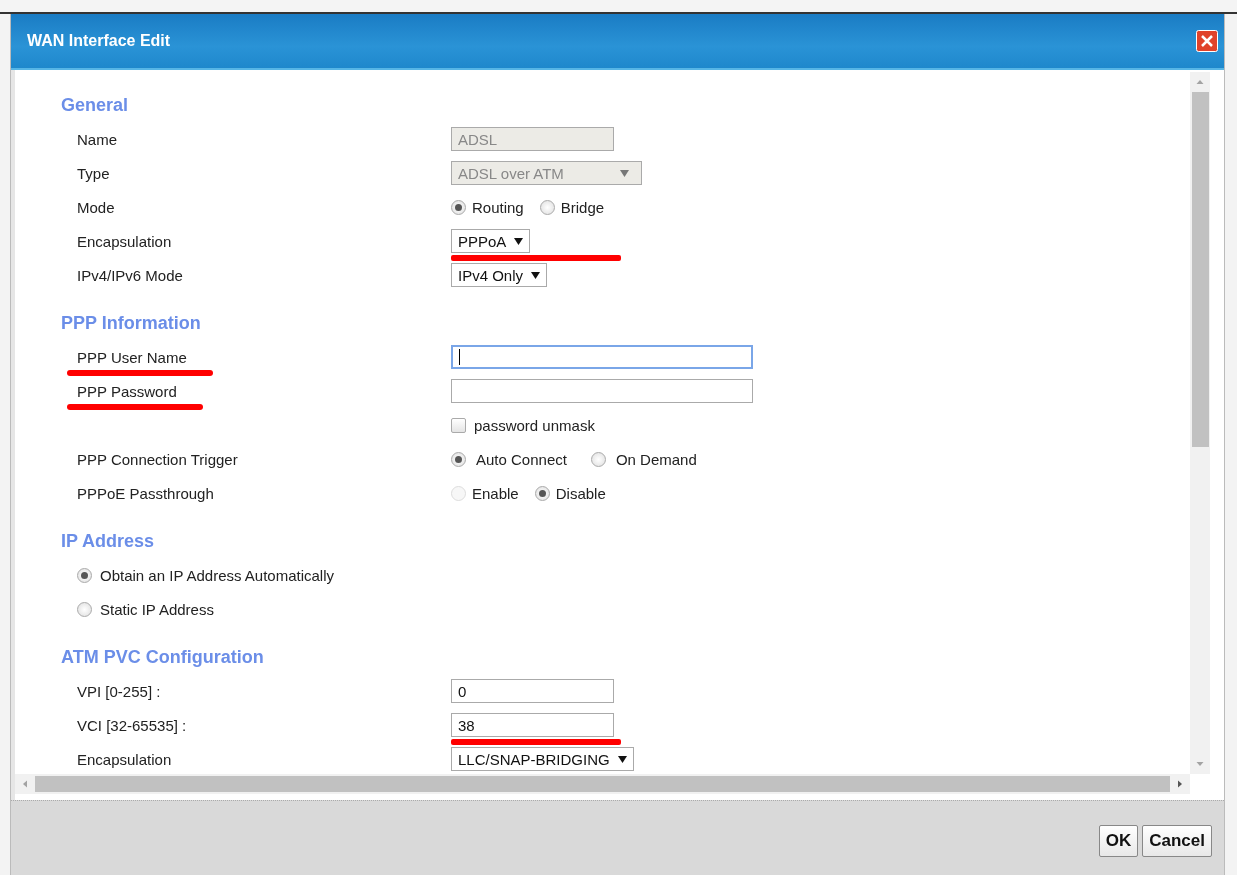 Image resolution: width=1237 pixels, height=875 pixels. What do you see at coordinates (1118, 841) in the screenshot?
I see `dialog-button: OK` at bounding box center [1118, 841].